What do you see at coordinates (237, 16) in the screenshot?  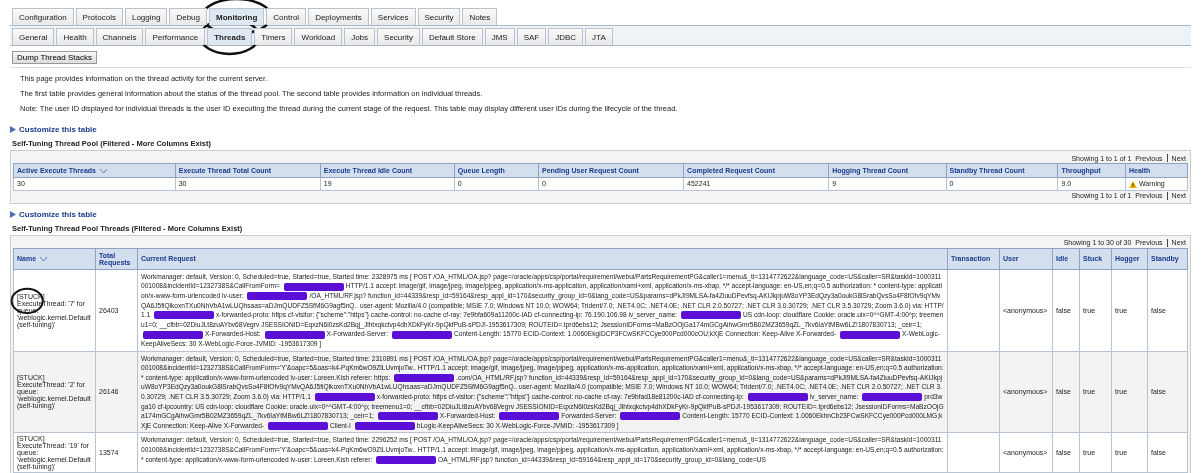 I see `tab: Monitoring` at bounding box center [237, 16].